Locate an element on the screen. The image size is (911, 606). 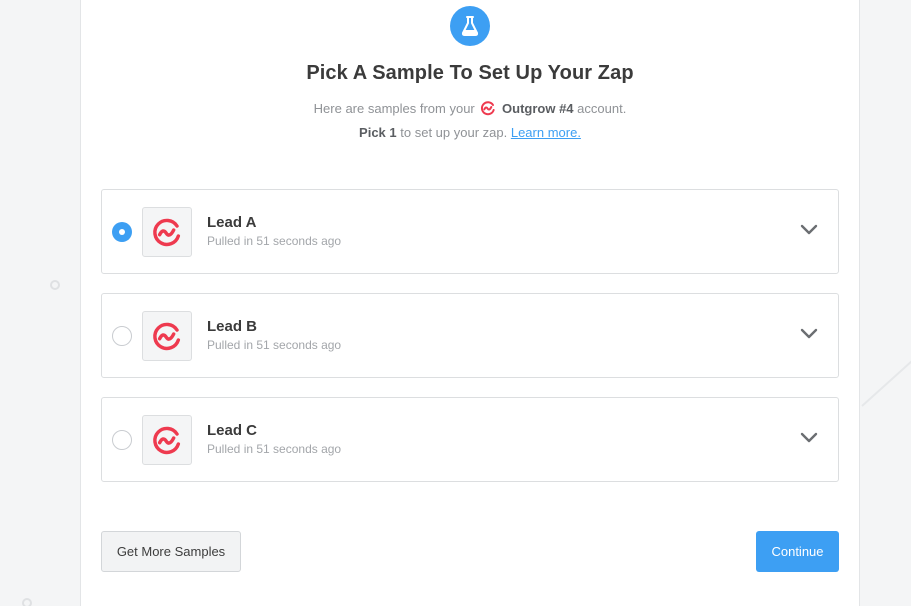
flask-icon is located at coordinates (470, 26).